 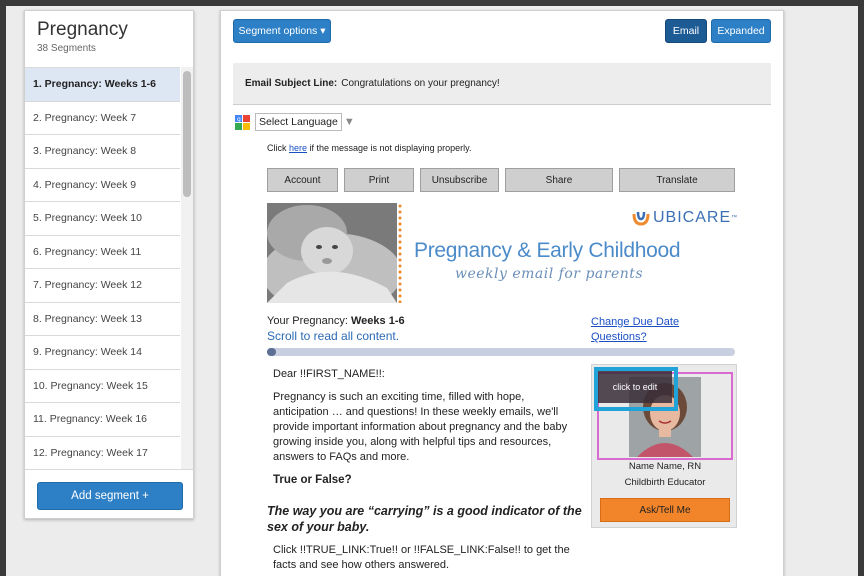 I want to click on ask-tell-me-button: Ask/Tell Me, so click(x=665, y=510).